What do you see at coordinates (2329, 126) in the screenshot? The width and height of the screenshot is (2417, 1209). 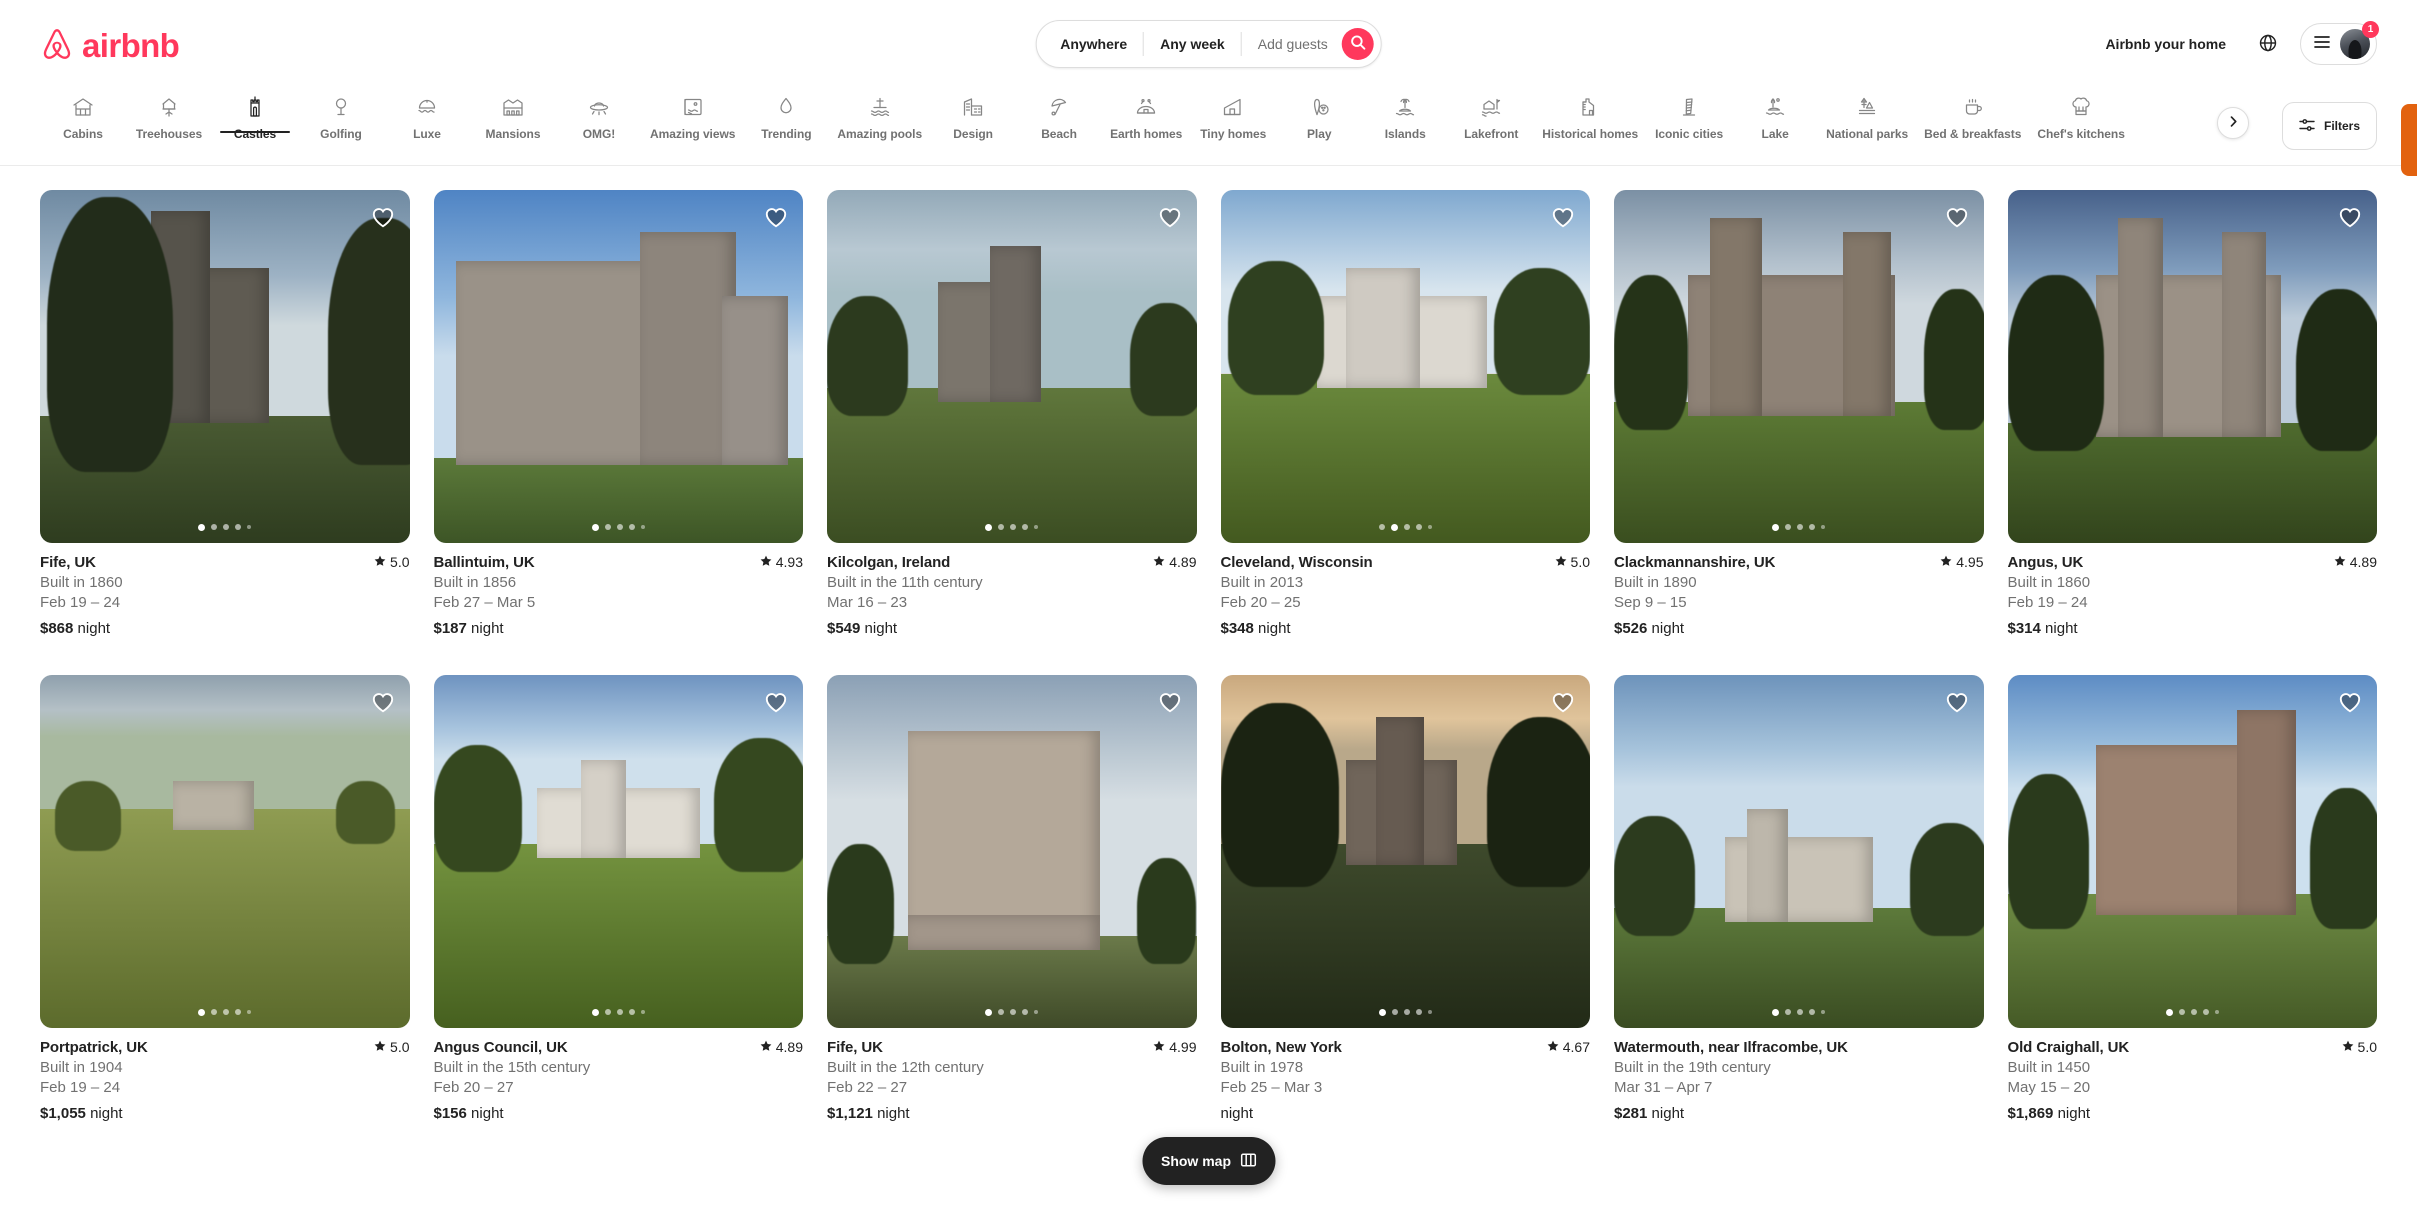 I see `filters-button: Filters` at bounding box center [2329, 126].